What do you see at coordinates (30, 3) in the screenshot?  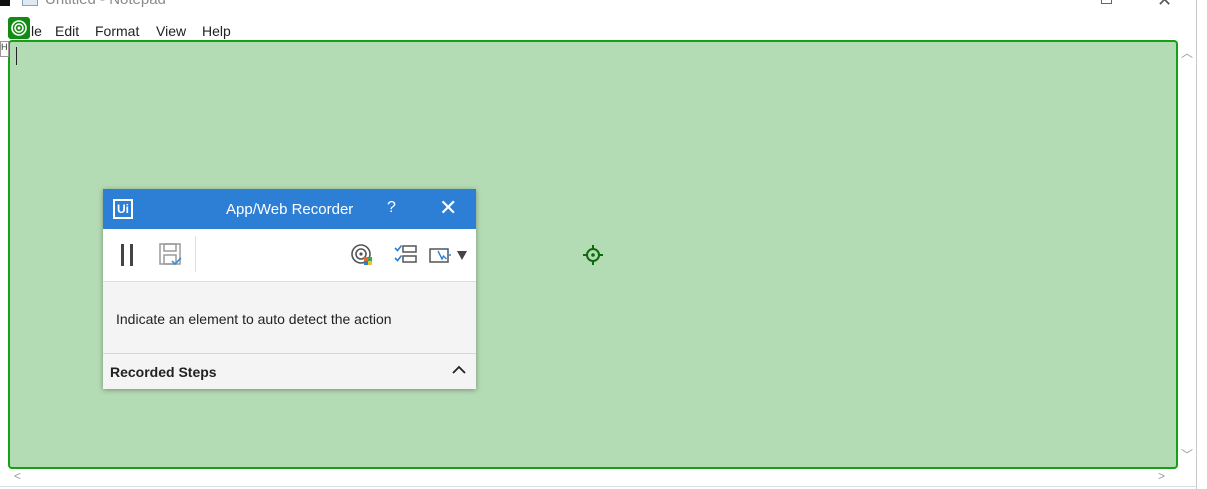 I see `notepad-icon` at bounding box center [30, 3].